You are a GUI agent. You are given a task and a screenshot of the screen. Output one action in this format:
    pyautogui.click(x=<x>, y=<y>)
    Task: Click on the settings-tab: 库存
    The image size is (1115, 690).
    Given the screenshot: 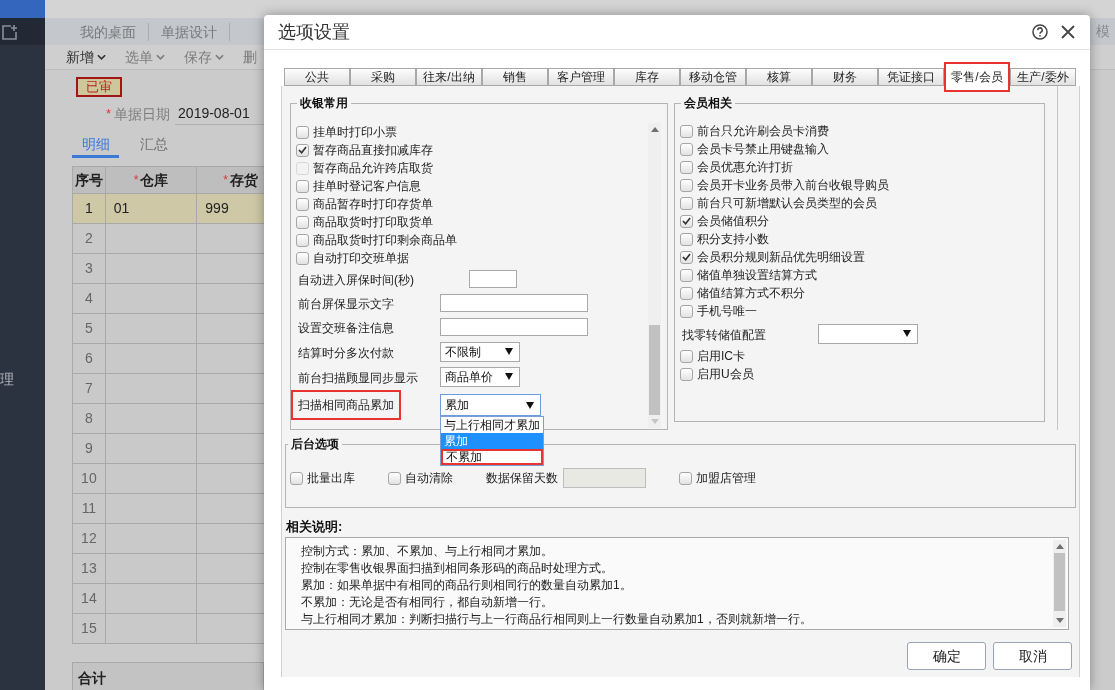 What is the action you would take?
    pyautogui.click(x=647, y=77)
    